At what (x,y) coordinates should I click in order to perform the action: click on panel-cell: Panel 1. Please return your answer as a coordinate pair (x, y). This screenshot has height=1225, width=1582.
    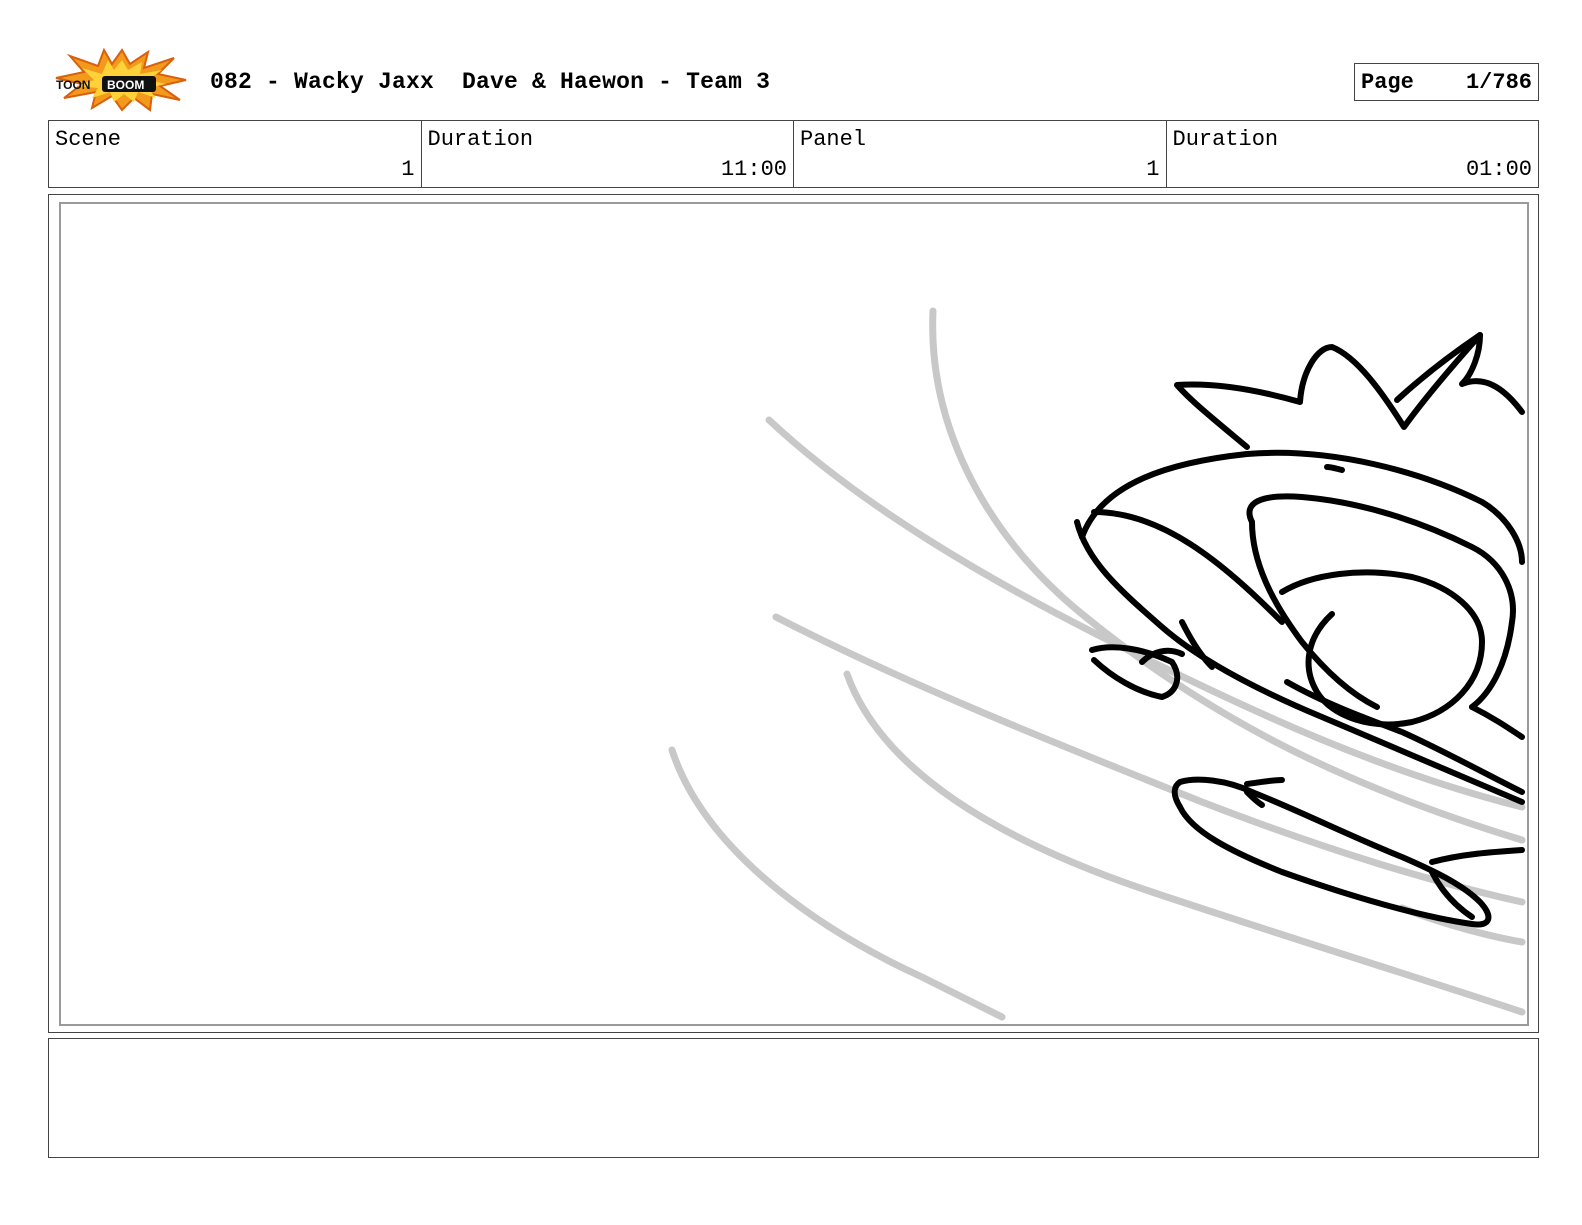
    Looking at the image, I should click on (980, 154).